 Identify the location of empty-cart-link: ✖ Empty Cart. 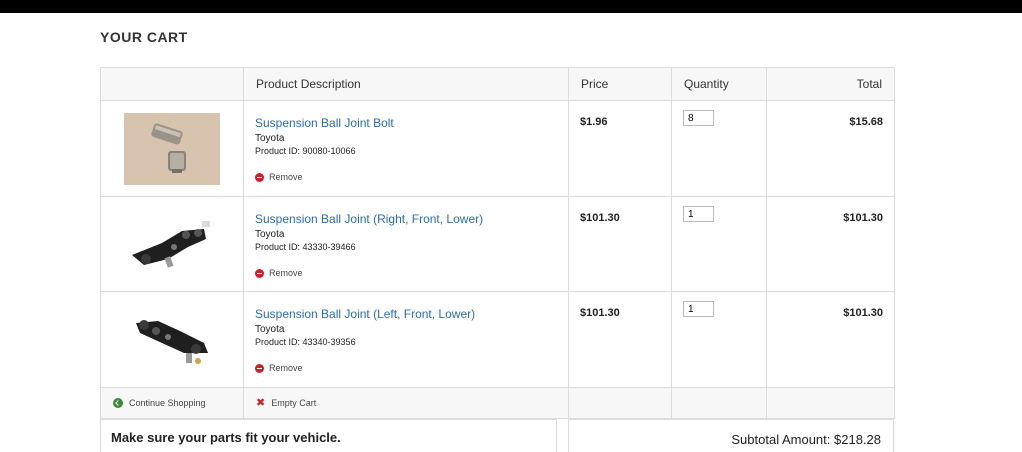
(406, 403).